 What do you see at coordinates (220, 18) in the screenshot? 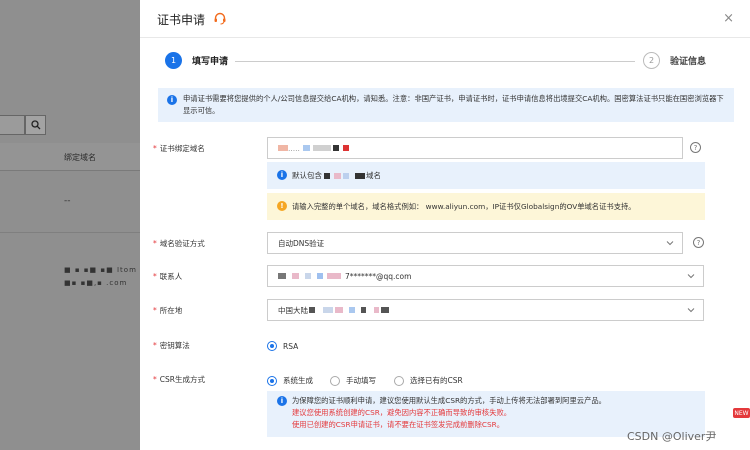
I see `headset-icon` at bounding box center [220, 18].